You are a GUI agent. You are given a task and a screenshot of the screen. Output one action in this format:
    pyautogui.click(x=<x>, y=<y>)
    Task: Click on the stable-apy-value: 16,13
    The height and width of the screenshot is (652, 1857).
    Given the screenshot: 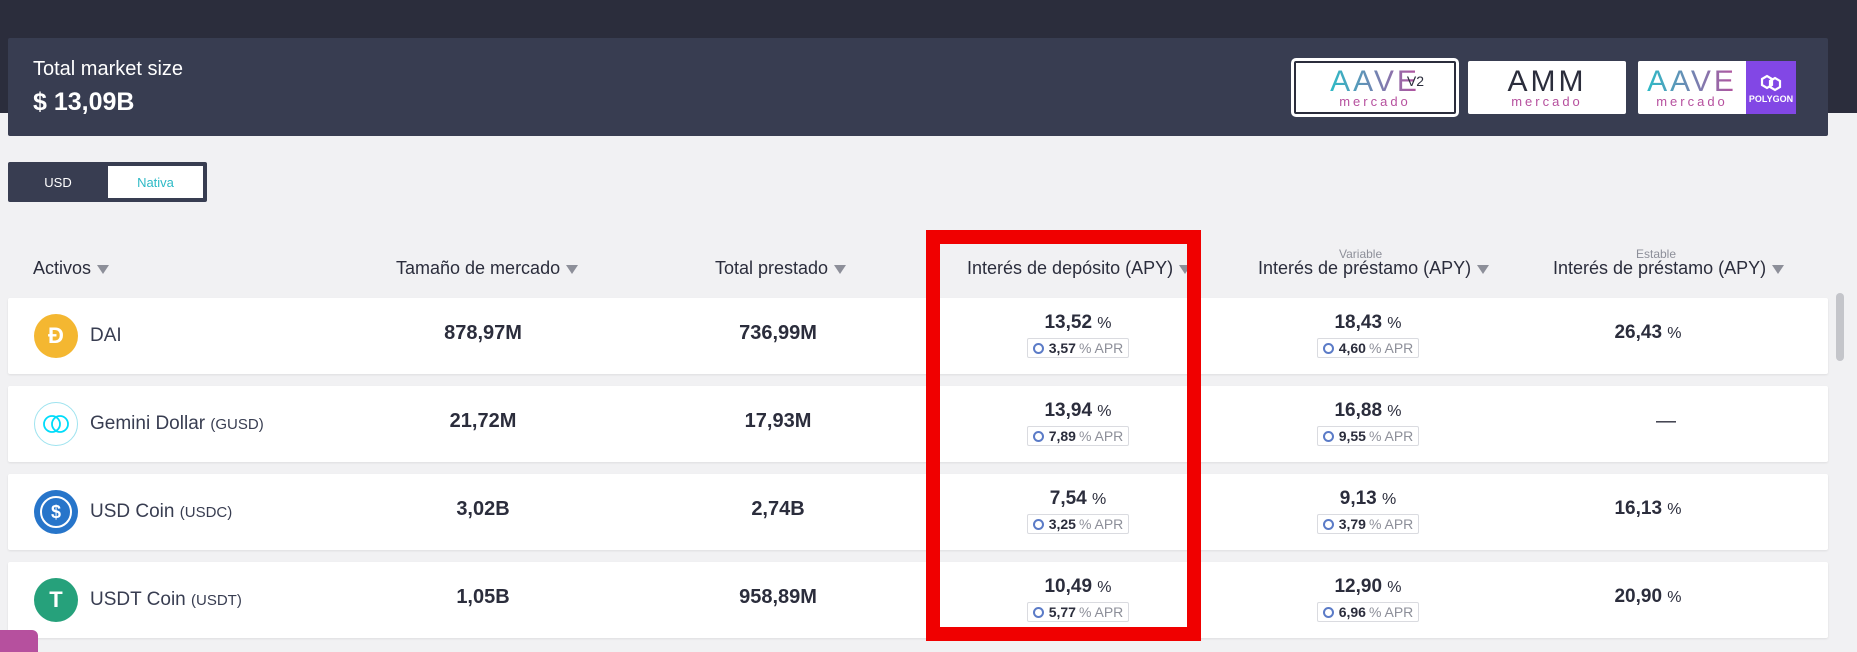 What is the action you would take?
    pyautogui.click(x=1638, y=508)
    